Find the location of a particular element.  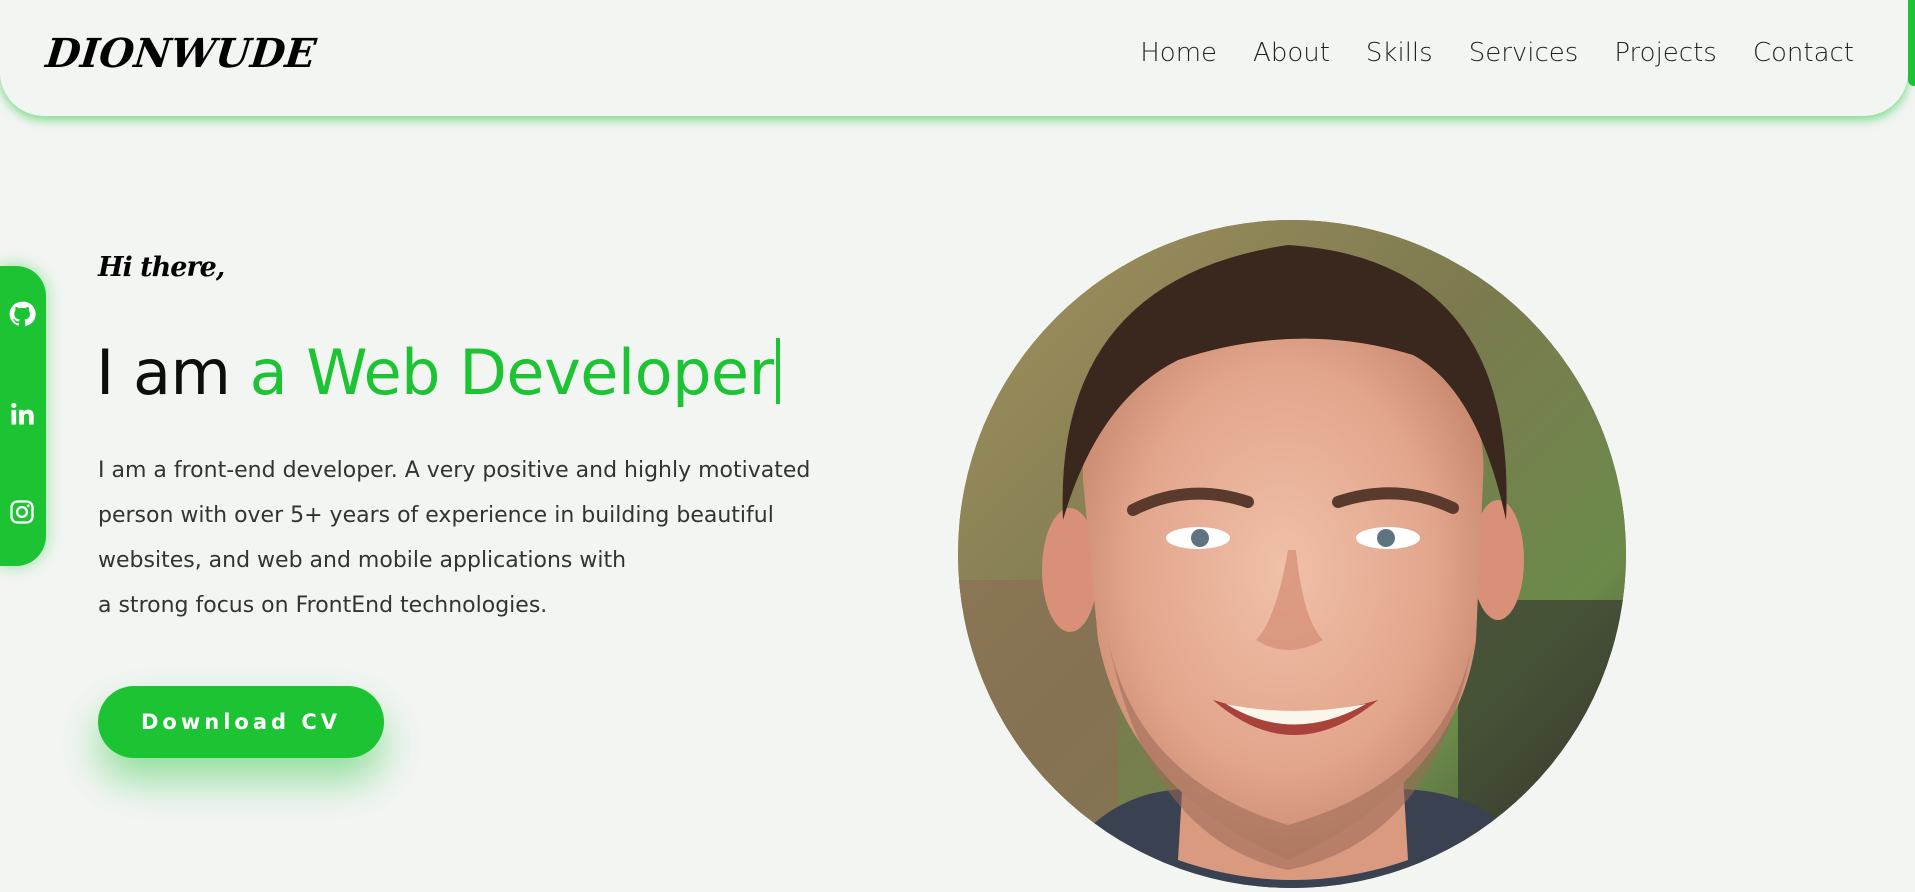

site-logo: DIONWUDE is located at coordinates (181, 53).